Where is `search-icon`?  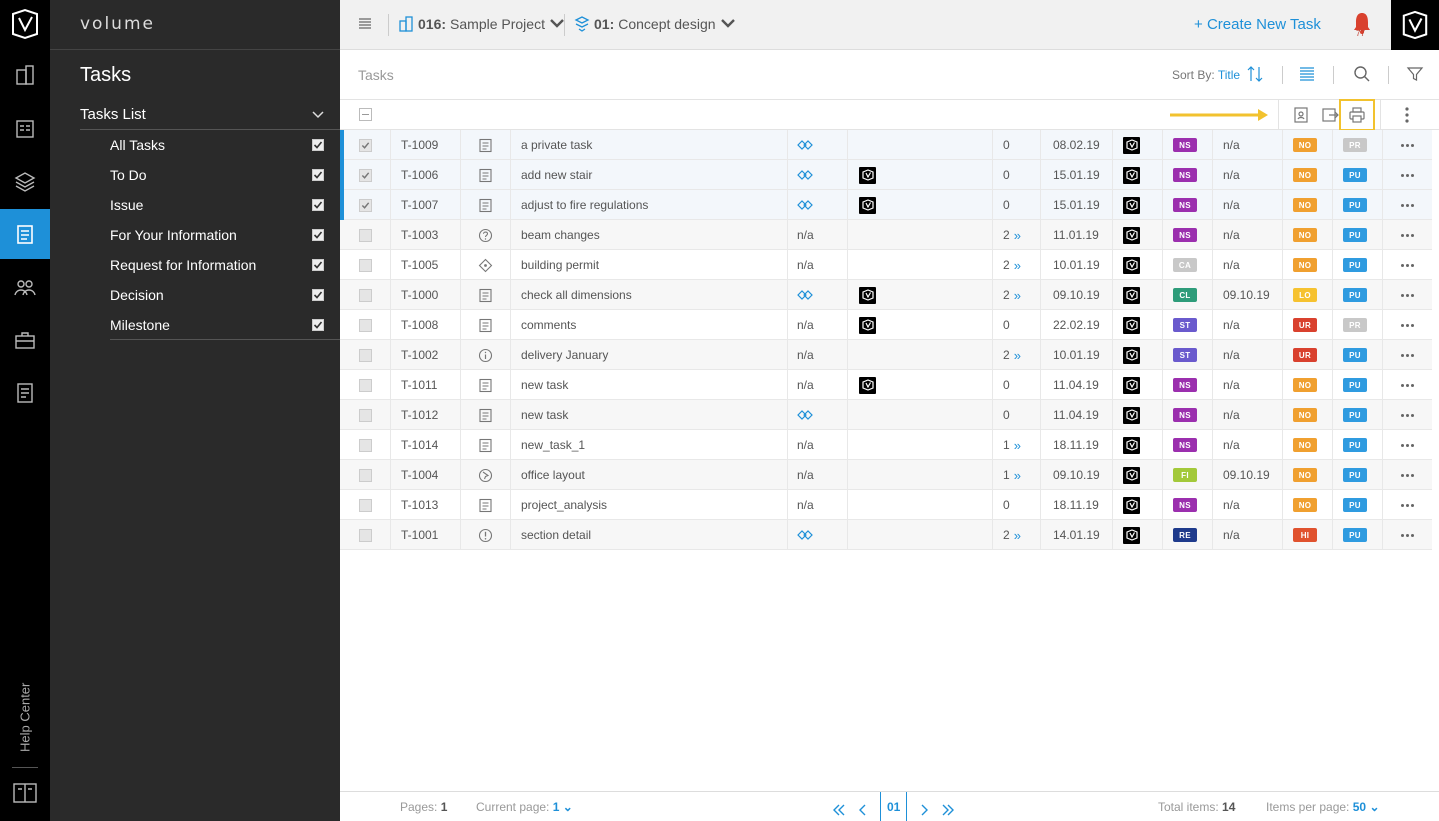
search-icon is located at coordinates (1362, 74).